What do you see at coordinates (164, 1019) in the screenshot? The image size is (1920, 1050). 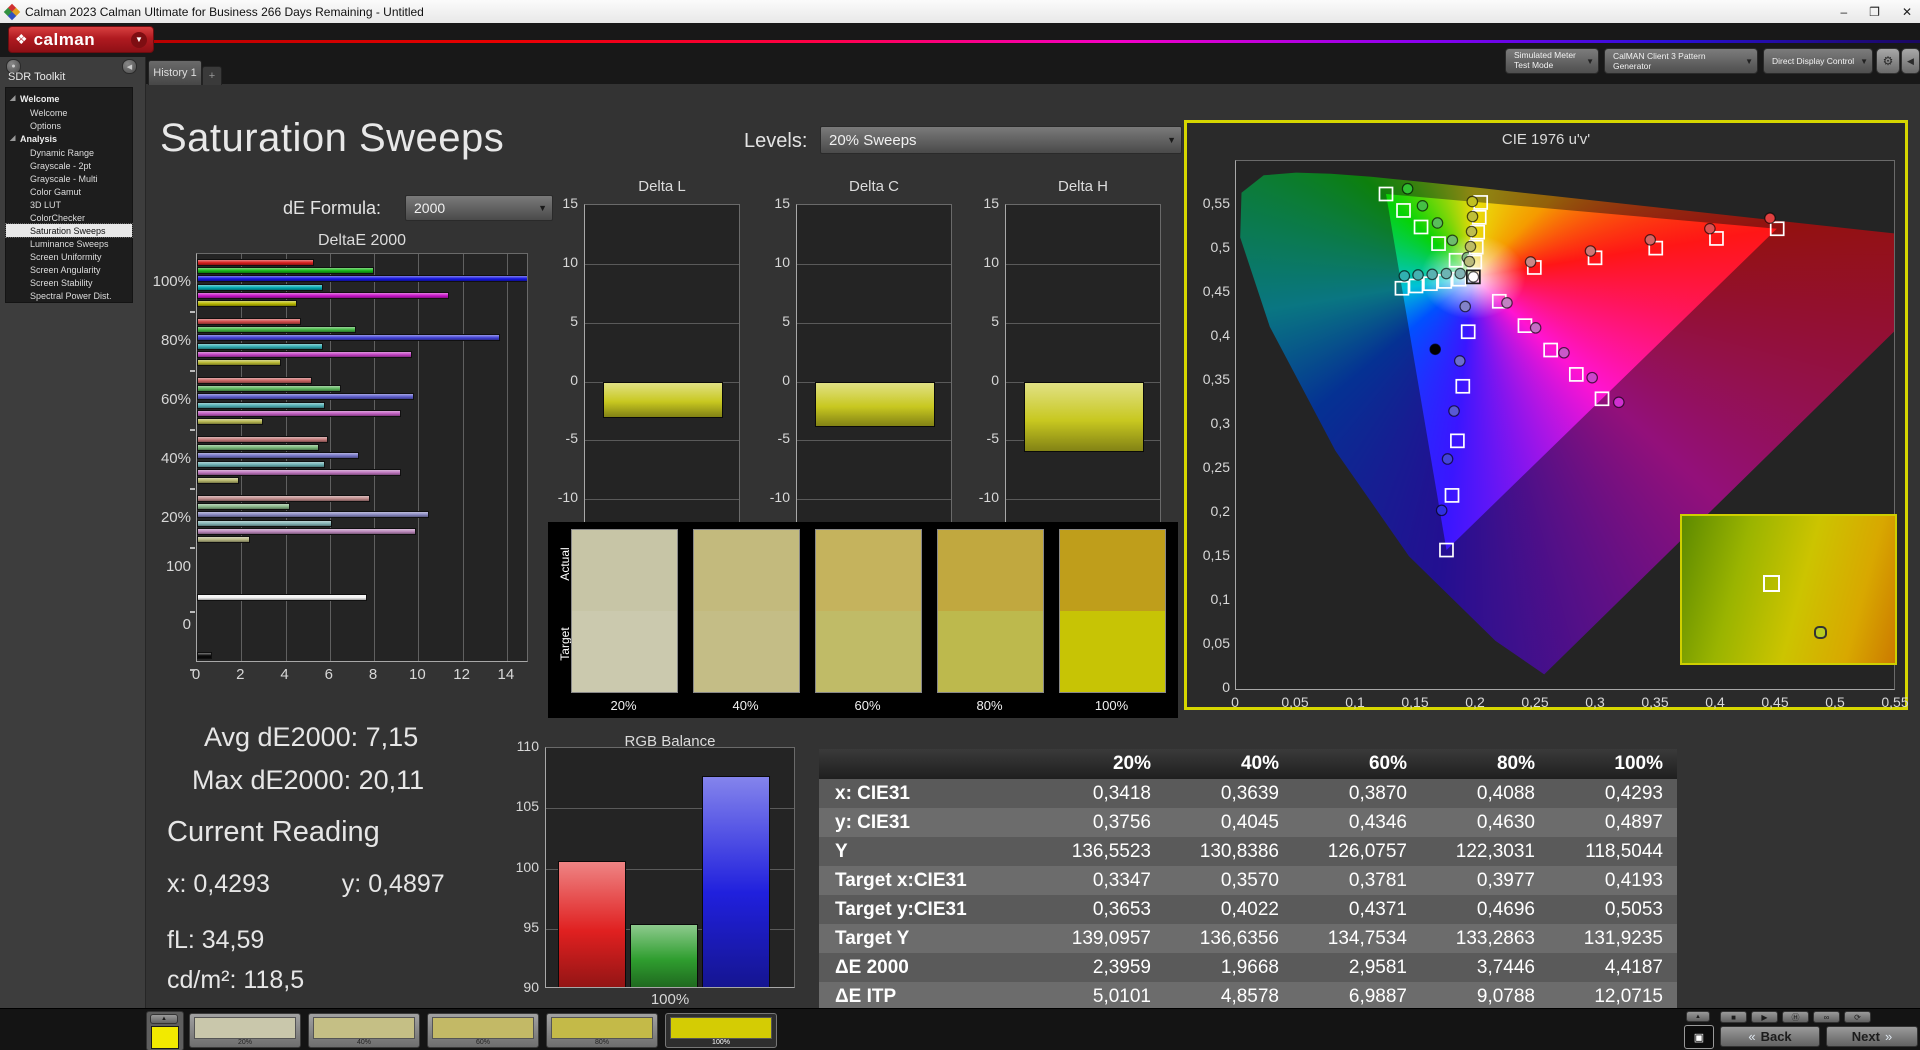 I see `patch-up-button: ▲` at bounding box center [164, 1019].